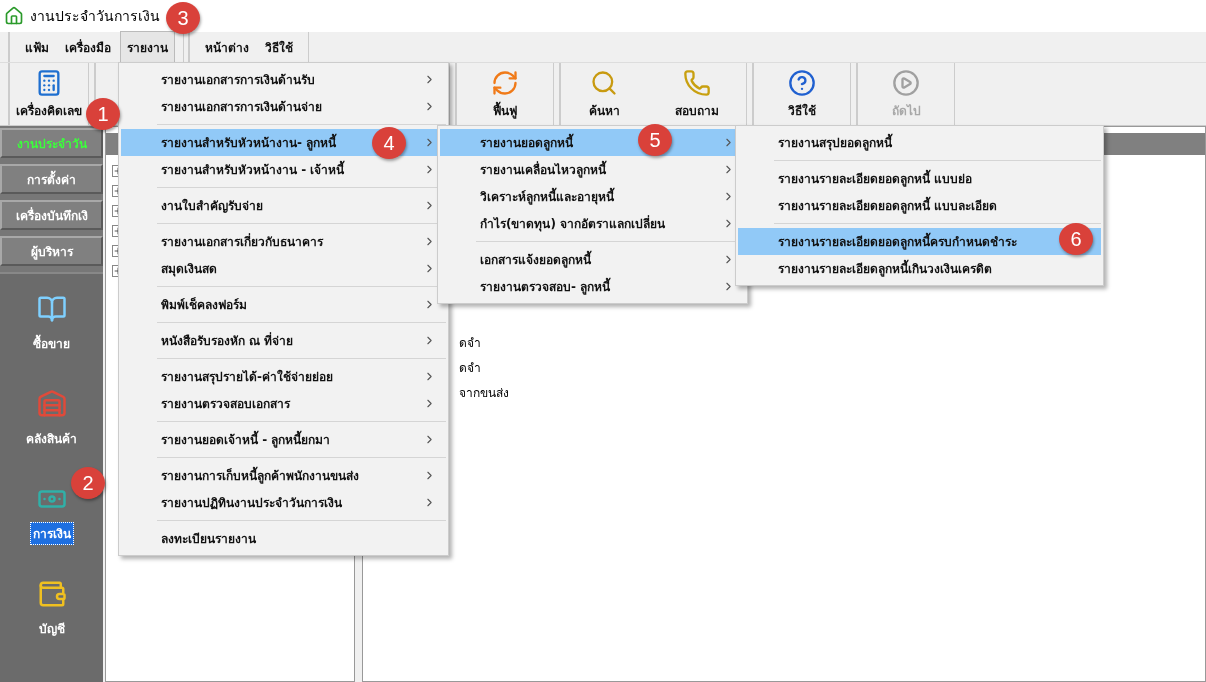 Image resolution: width=1206 pixels, height=682 pixels. Describe the element at coordinates (103, 114) in the screenshot. I see `step-number: 1` at that location.